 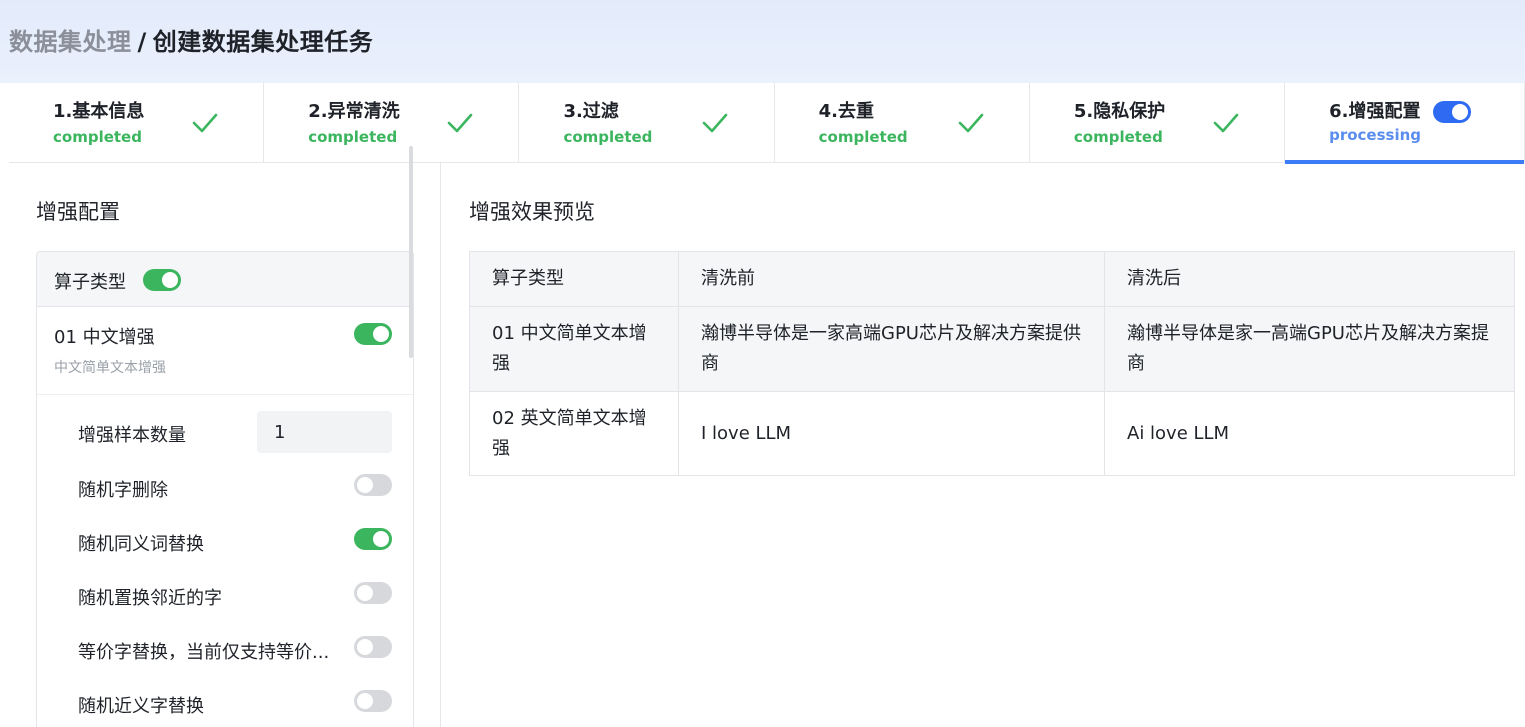 What do you see at coordinates (132, 435) in the screenshot?
I see `param-label: 增强样本数量` at bounding box center [132, 435].